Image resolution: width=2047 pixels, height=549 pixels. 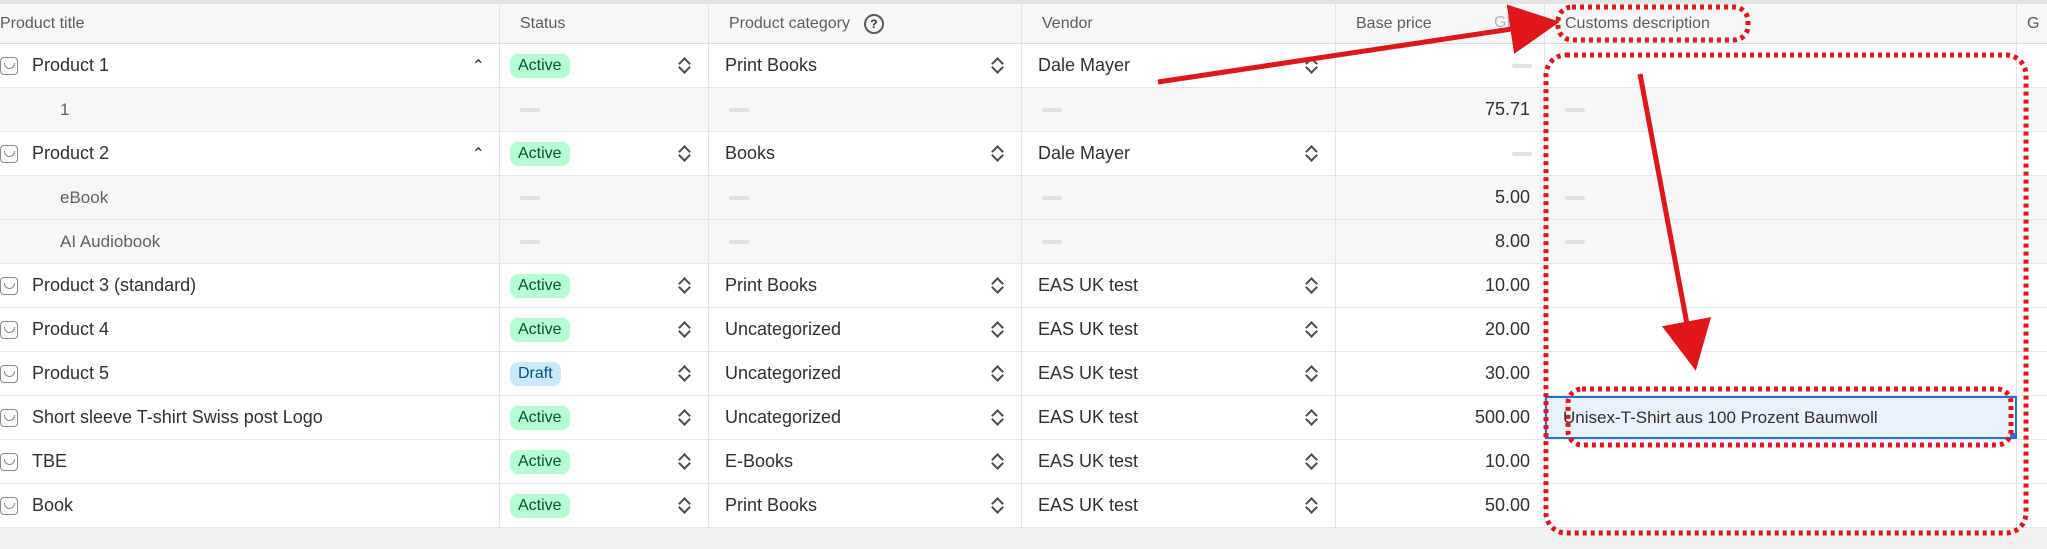 I want to click on product-title: Product 5, so click(x=70, y=373).